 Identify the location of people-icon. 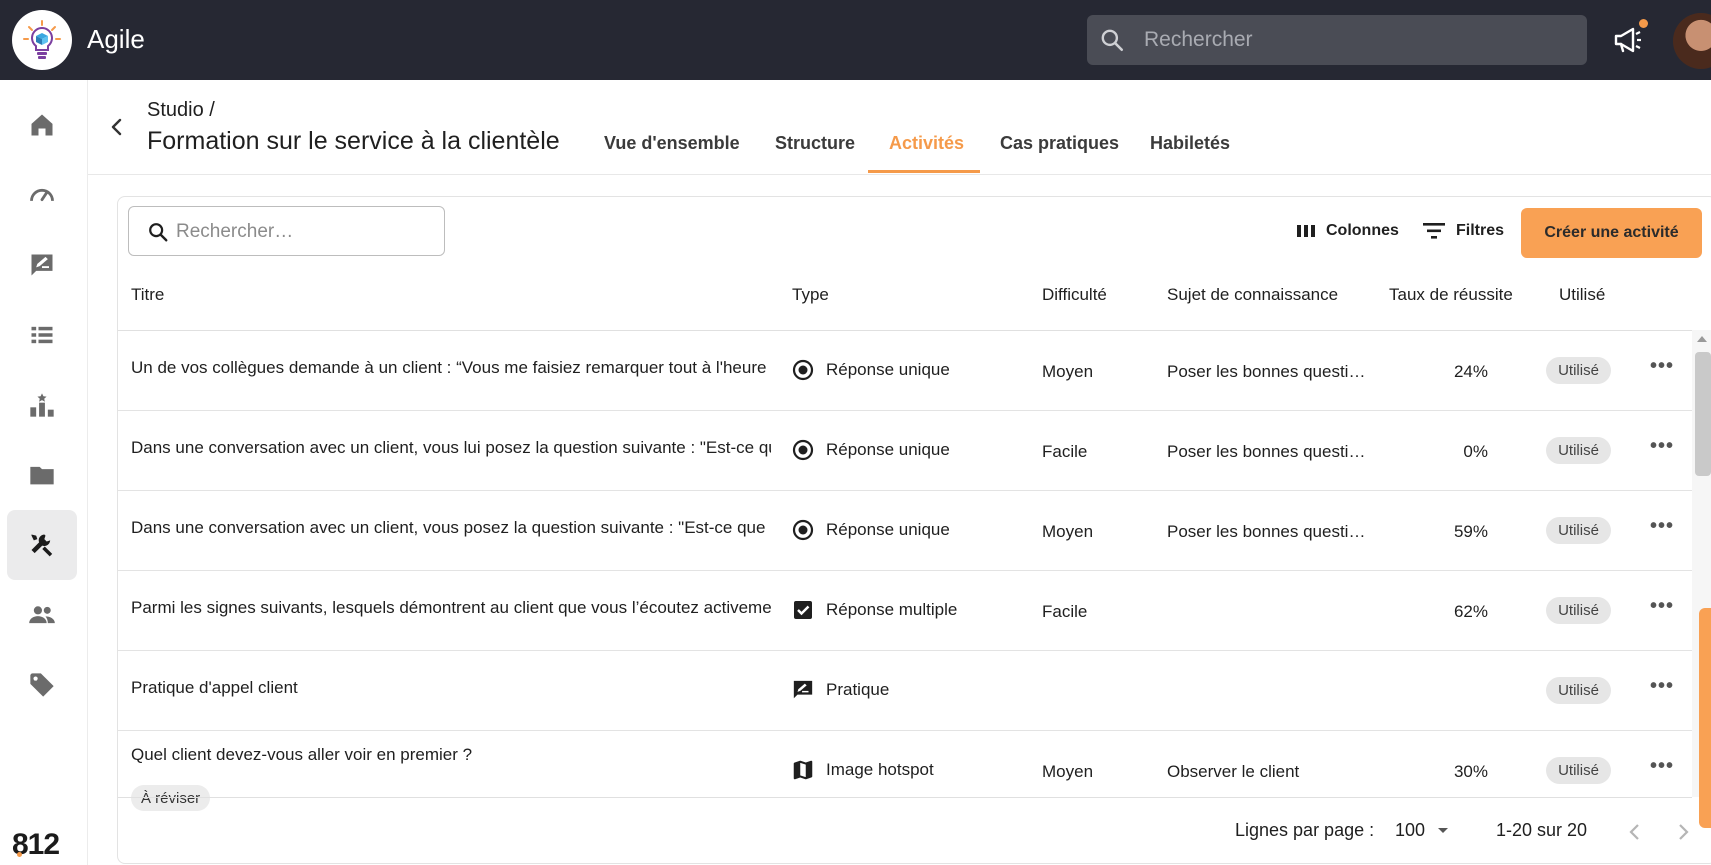
(42, 615).